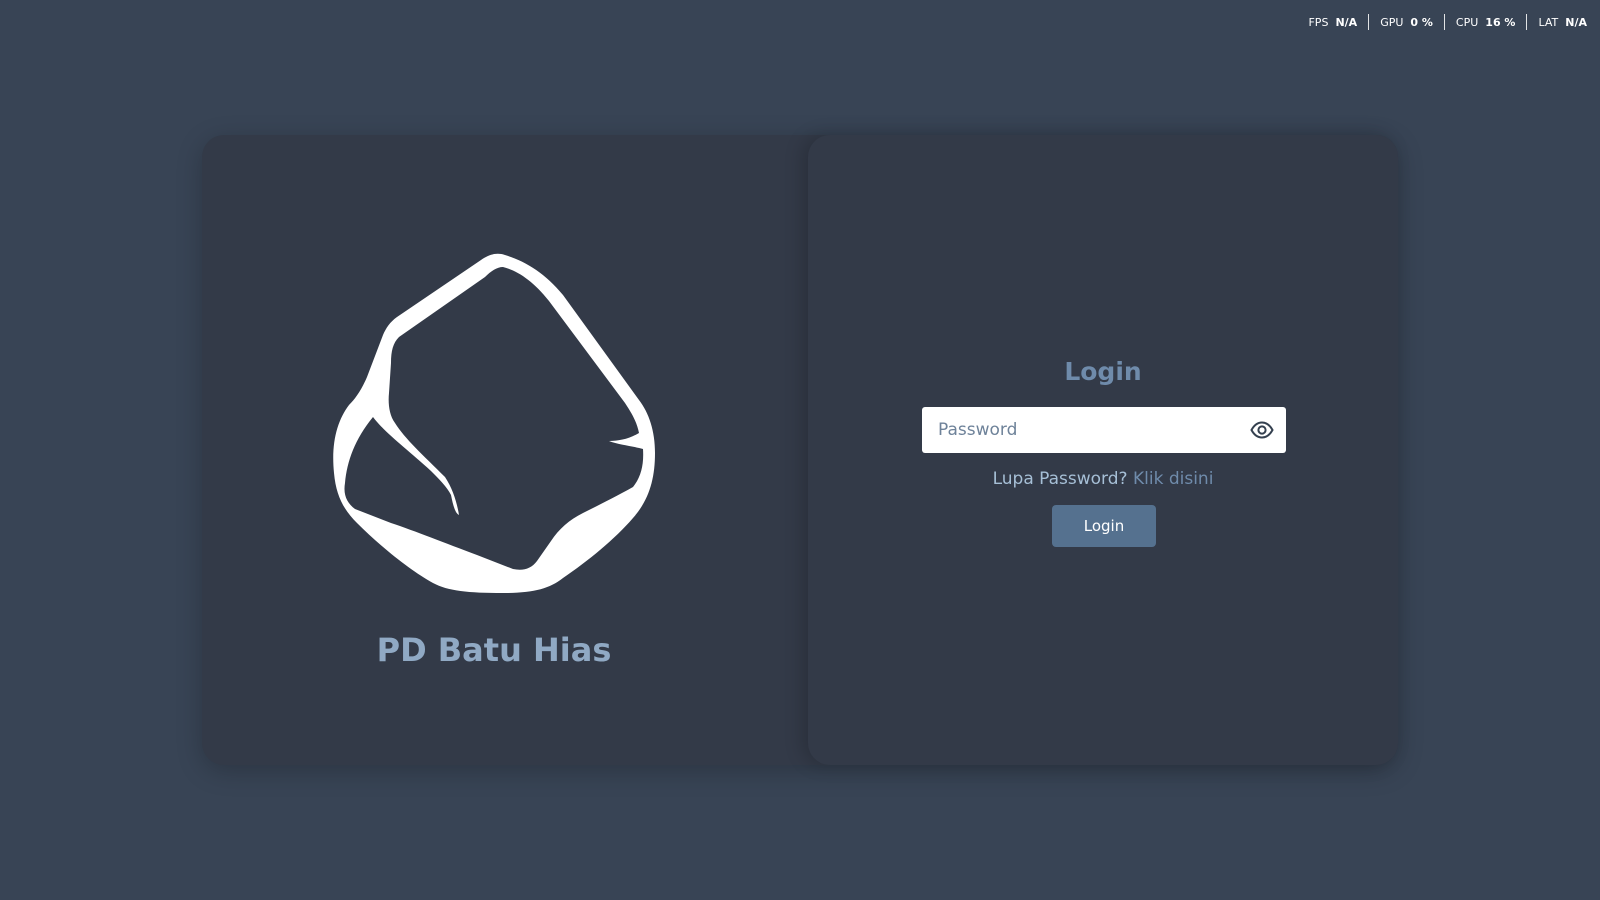  Describe the element at coordinates (1060, 479) in the screenshot. I see `forgot-password-text: Lupa Password?` at that location.